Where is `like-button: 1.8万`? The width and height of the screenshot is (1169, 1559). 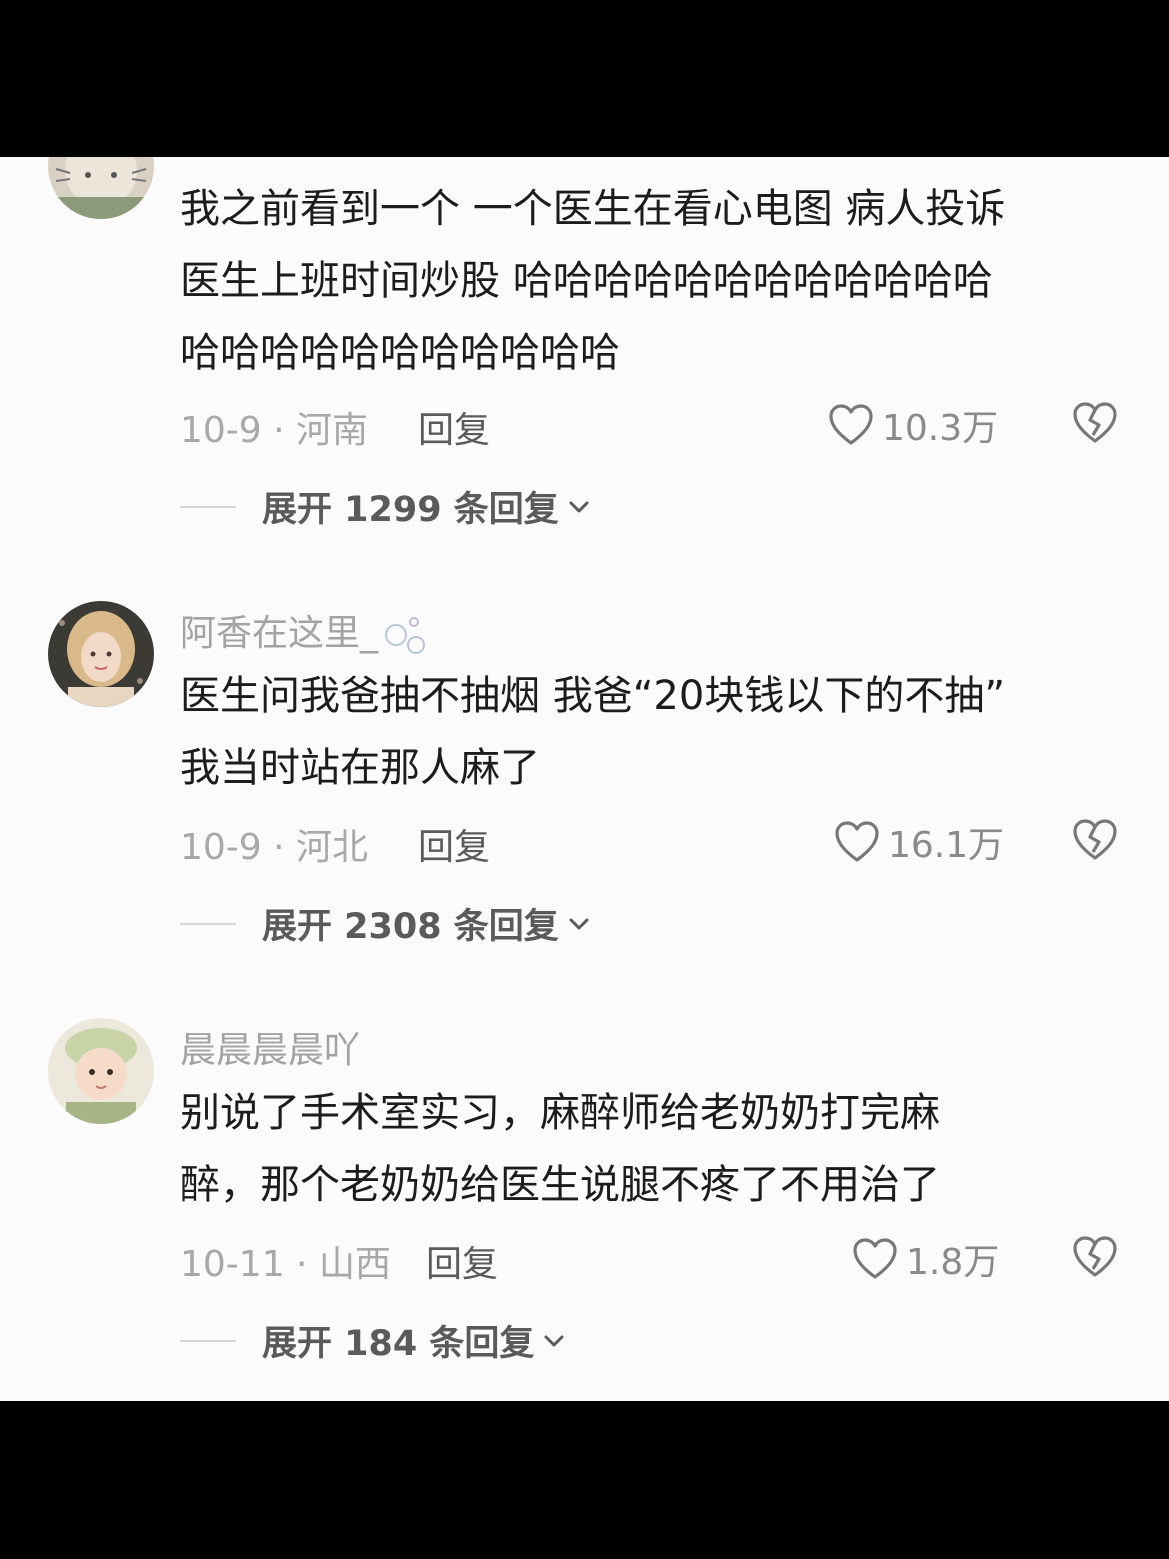
like-button: 1.8万 is located at coordinates (925, 1259).